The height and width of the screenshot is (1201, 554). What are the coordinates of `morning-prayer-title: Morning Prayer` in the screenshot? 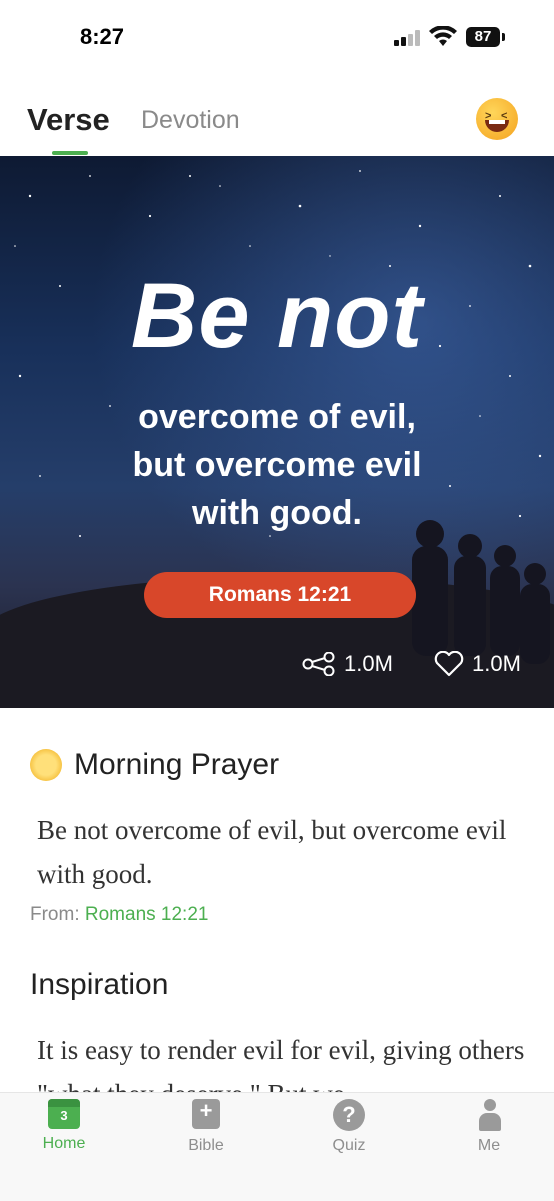 It's located at (177, 764).